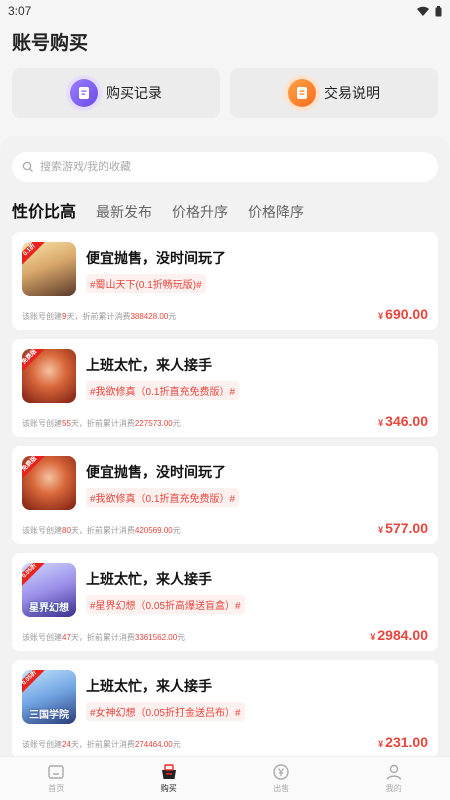 Image resolution: width=450 pixels, height=800 pixels. What do you see at coordinates (234, 167) in the screenshot?
I see `search-input` at bounding box center [234, 167].